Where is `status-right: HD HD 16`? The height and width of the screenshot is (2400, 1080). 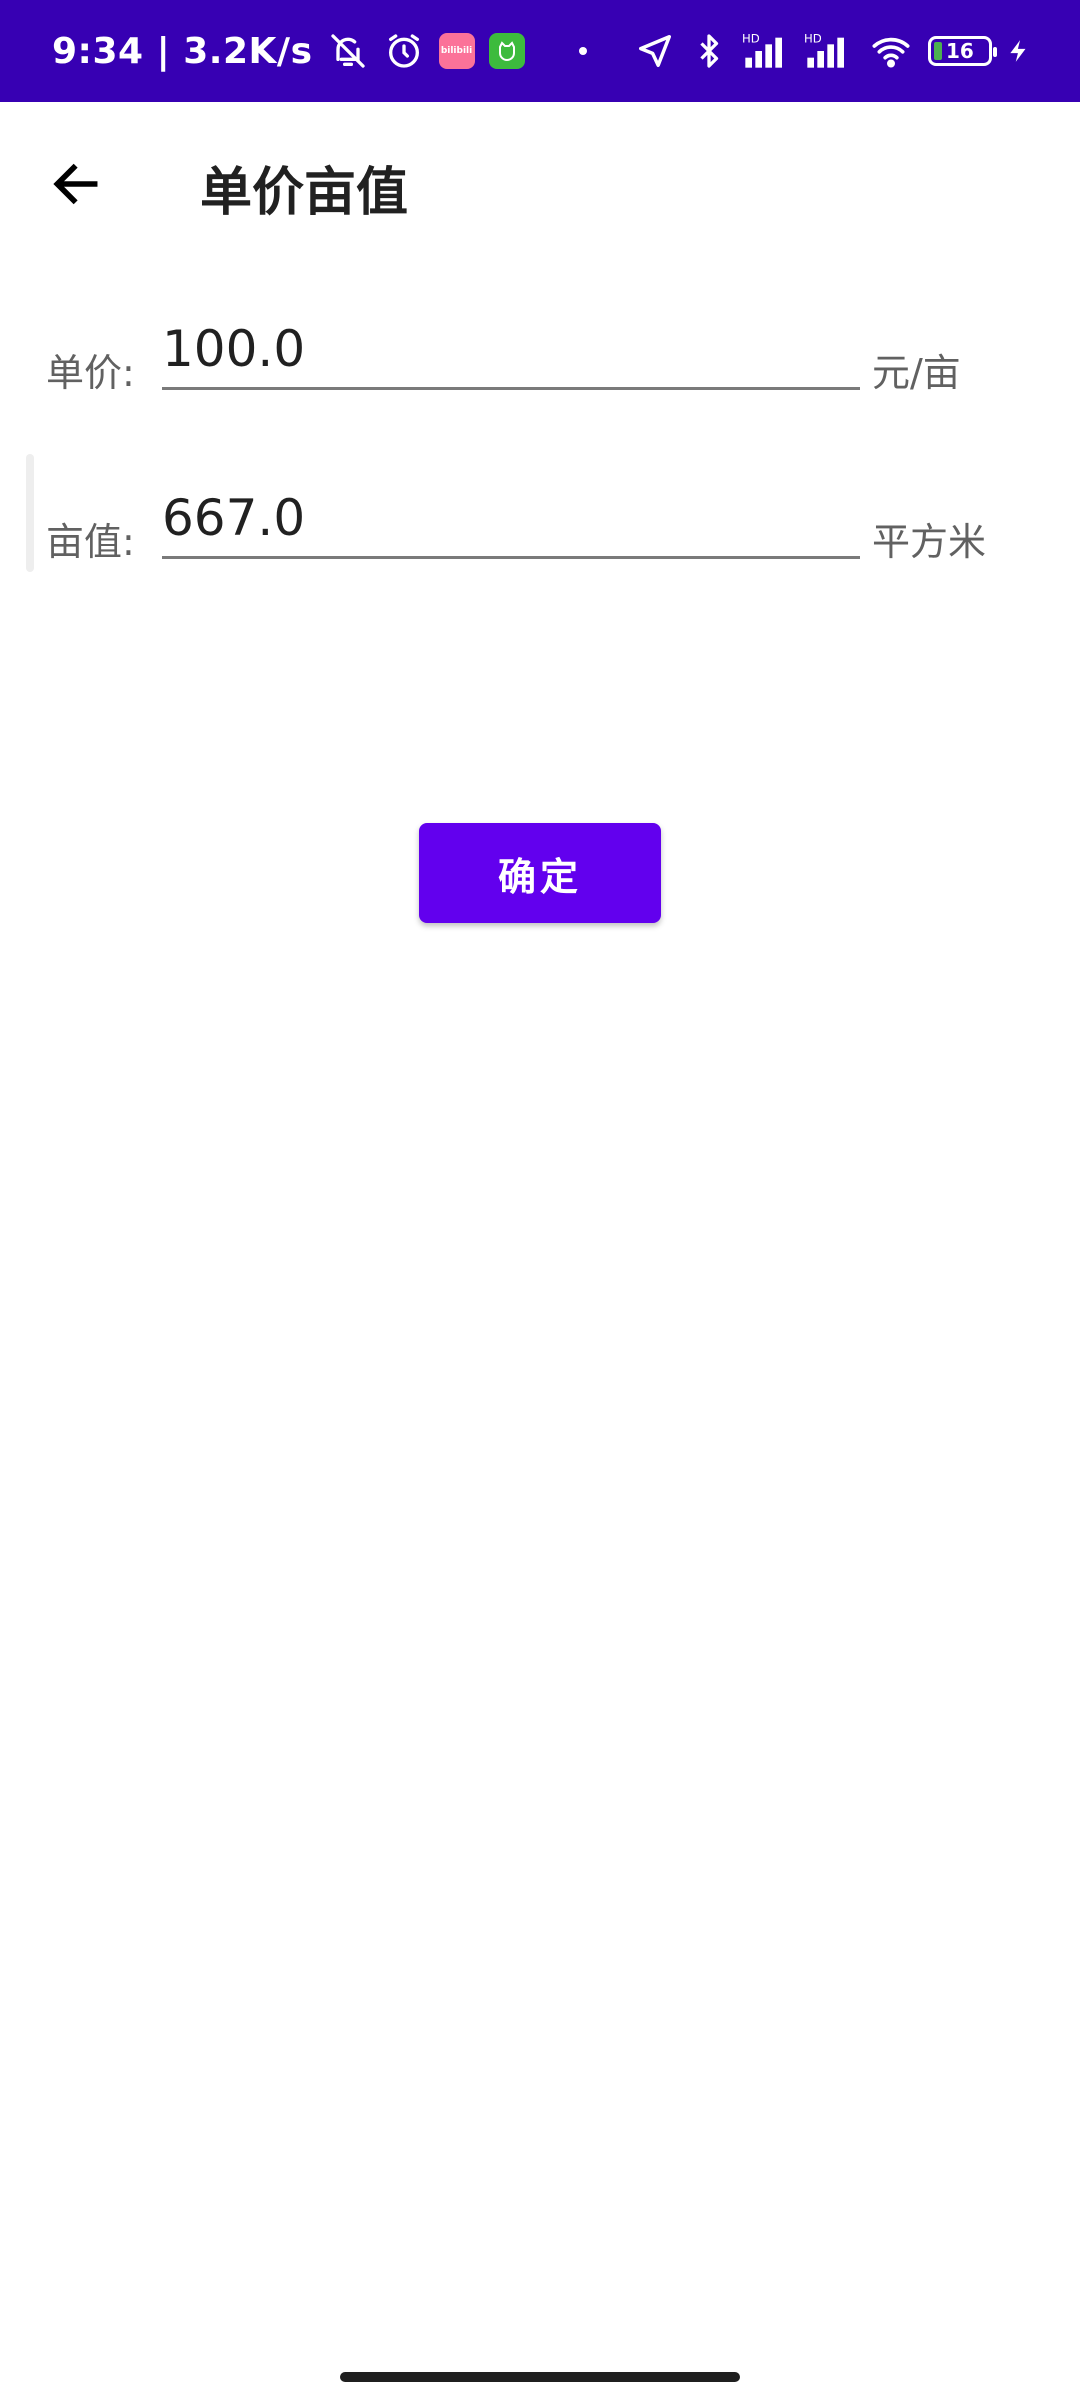
status-right: HD HD 16 is located at coordinates (834, 51).